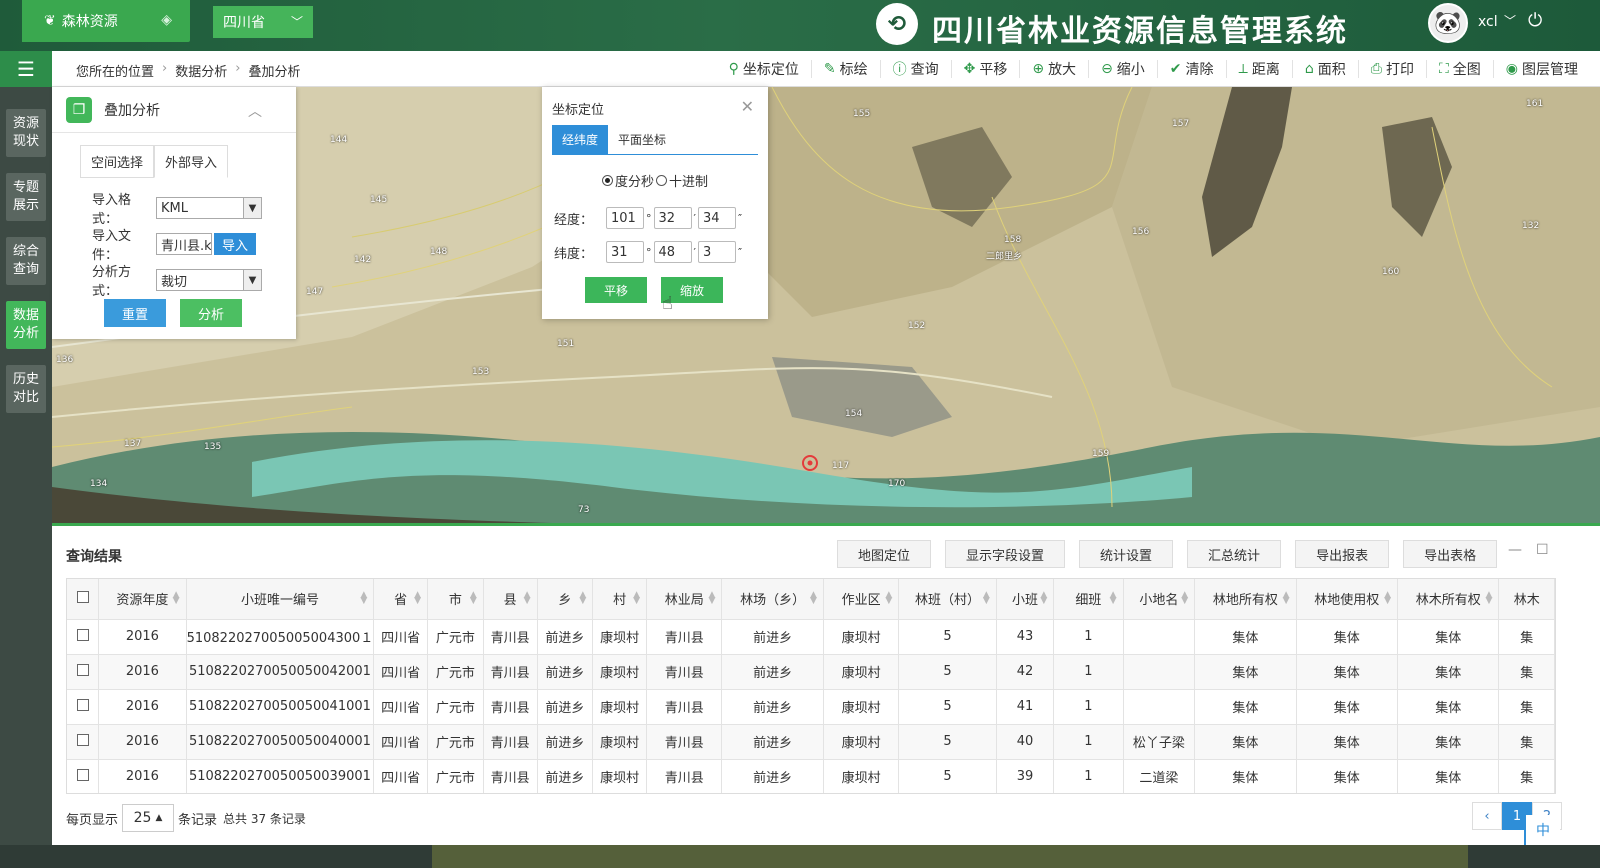 This screenshot has width=1600, height=868. Describe the element at coordinates (201, 70) in the screenshot. I see `breadcrumb-item: 数据分析` at that location.